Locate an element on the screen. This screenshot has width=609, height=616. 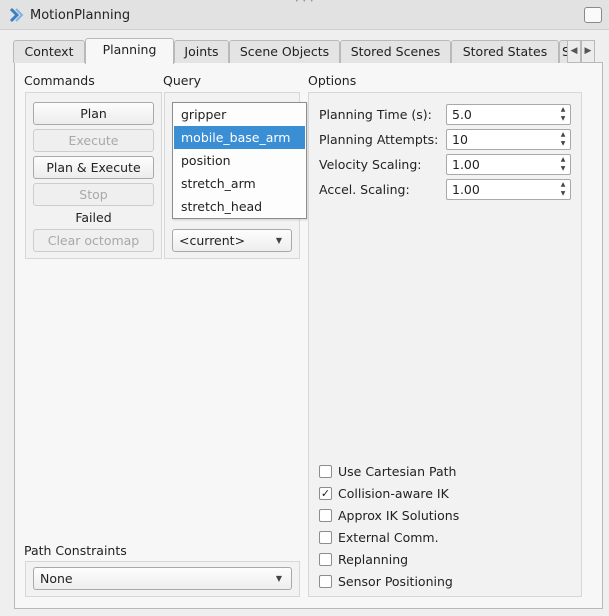
approx-ik-checkbox is located at coordinates (325, 515).